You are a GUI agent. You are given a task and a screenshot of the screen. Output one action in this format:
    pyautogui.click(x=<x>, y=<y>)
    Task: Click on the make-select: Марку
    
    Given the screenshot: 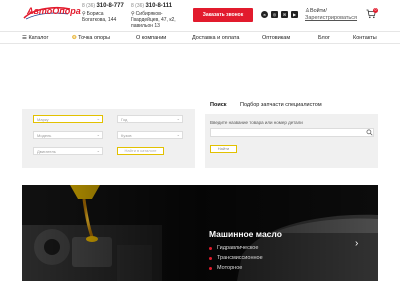 What is the action you would take?
    pyautogui.click(x=68, y=119)
    